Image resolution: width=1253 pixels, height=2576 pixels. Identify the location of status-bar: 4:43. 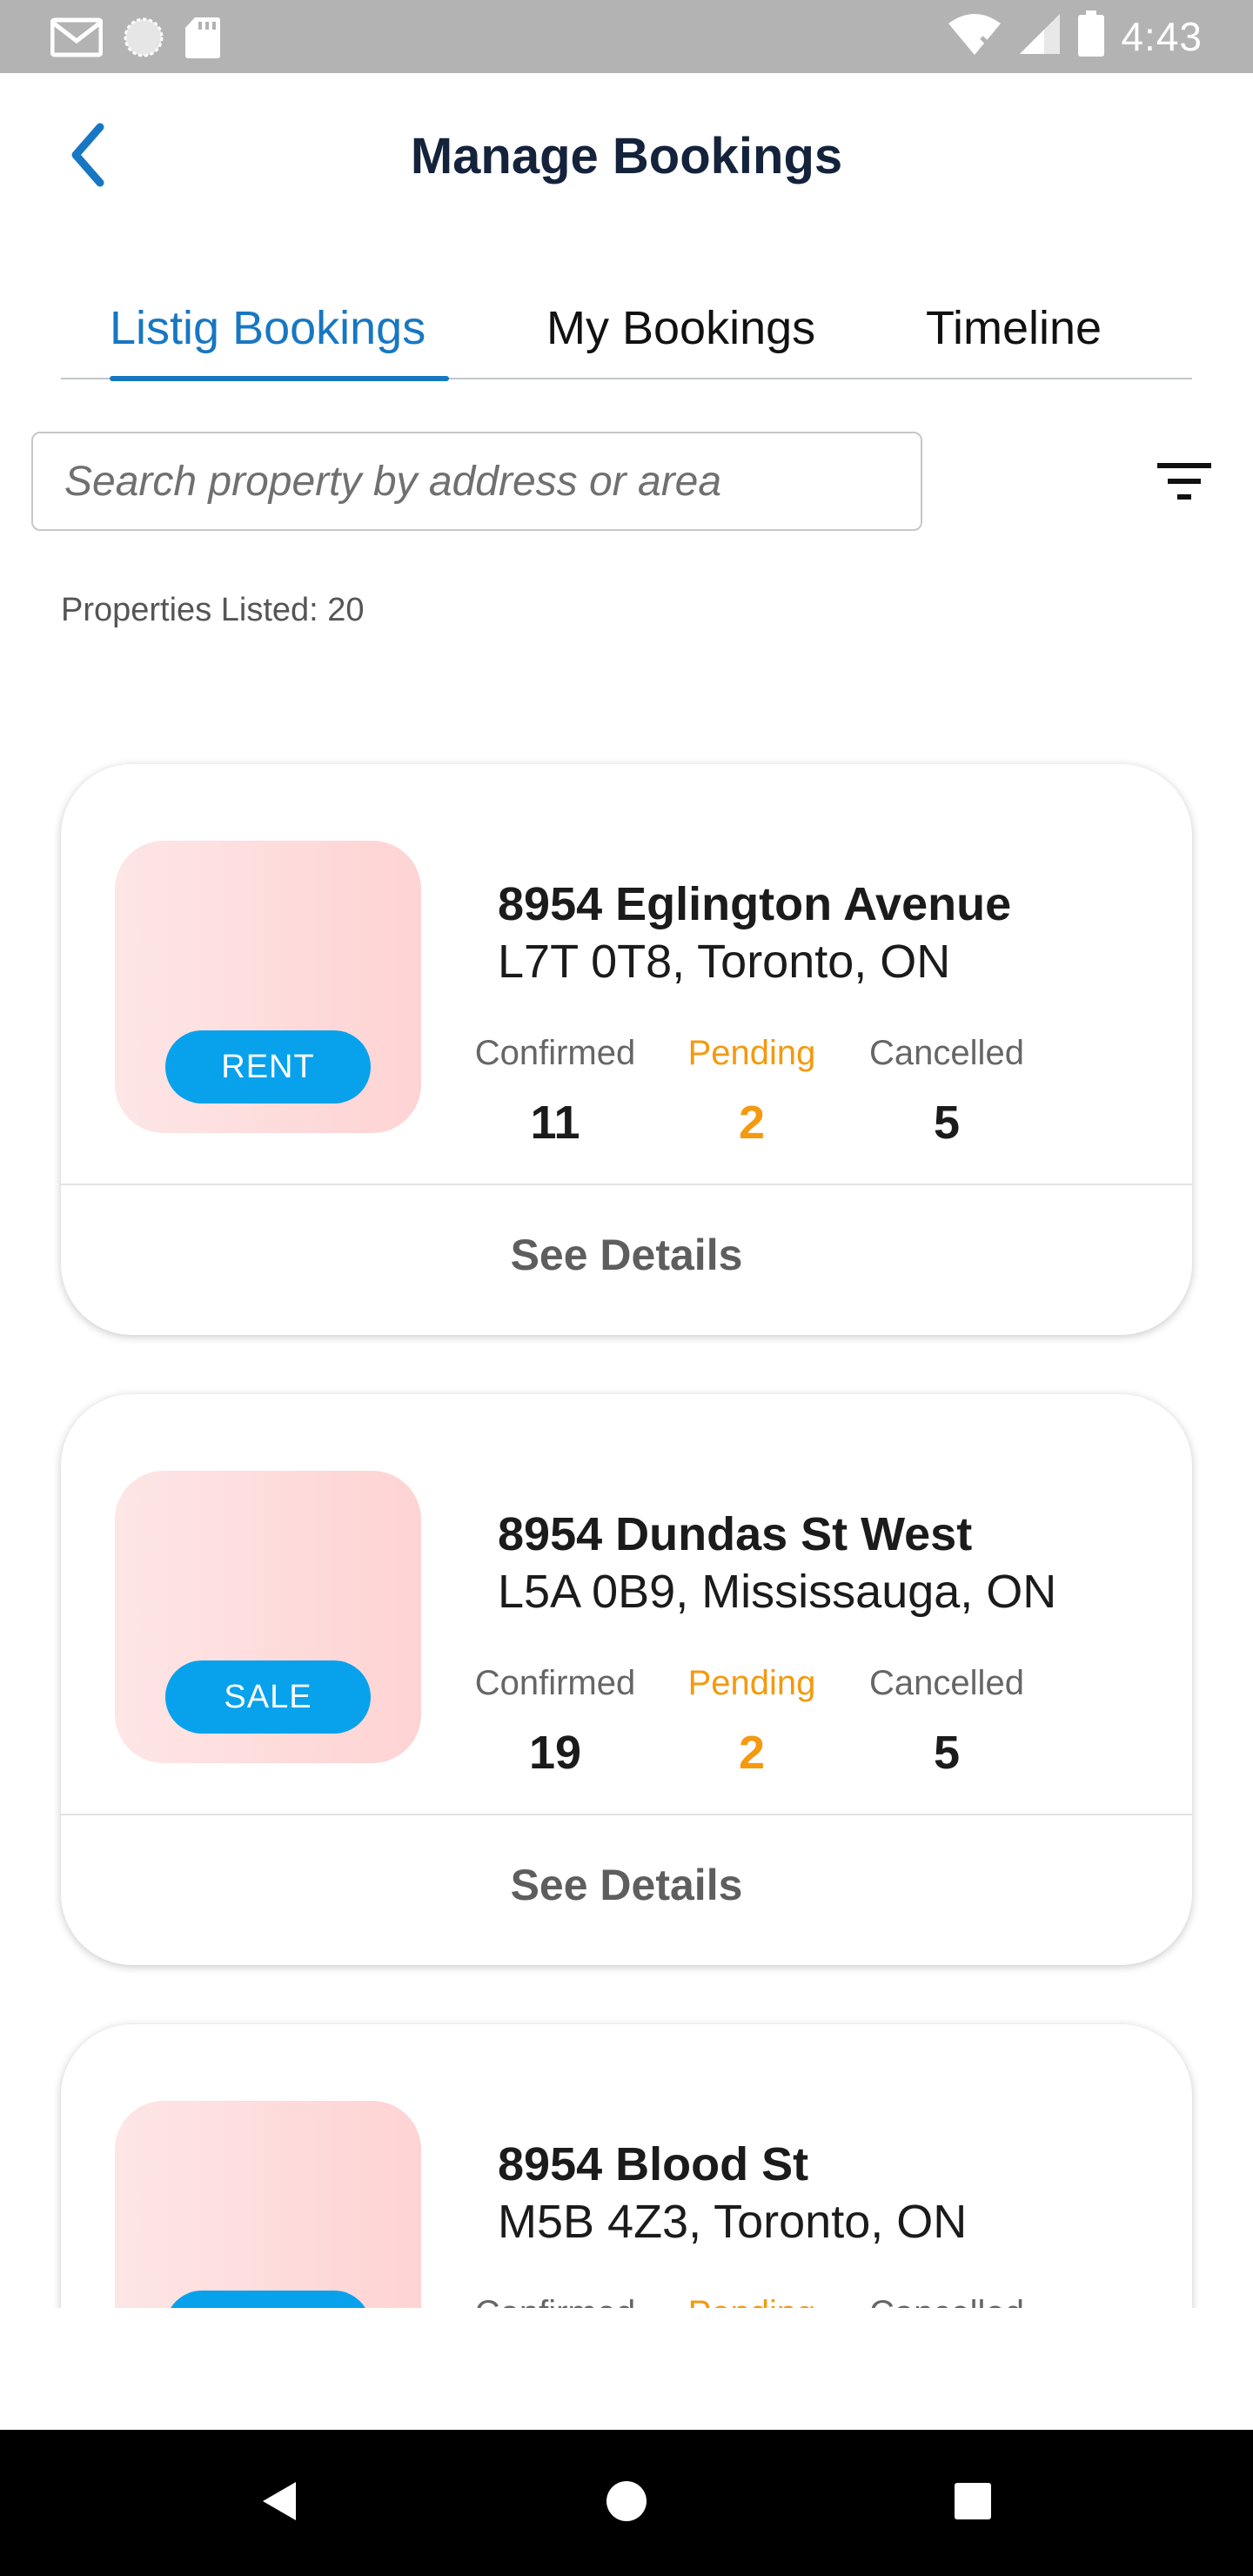
(626, 37).